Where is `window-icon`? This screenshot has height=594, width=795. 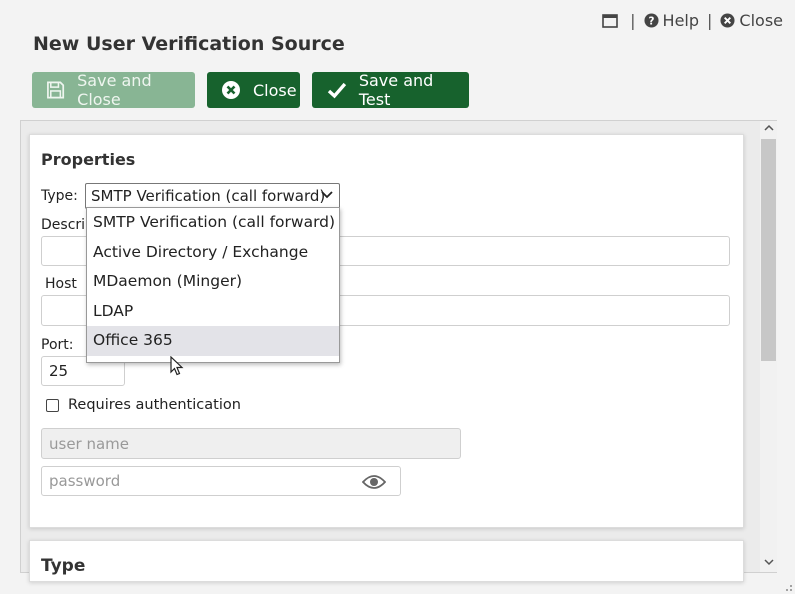 window-icon is located at coordinates (610, 20).